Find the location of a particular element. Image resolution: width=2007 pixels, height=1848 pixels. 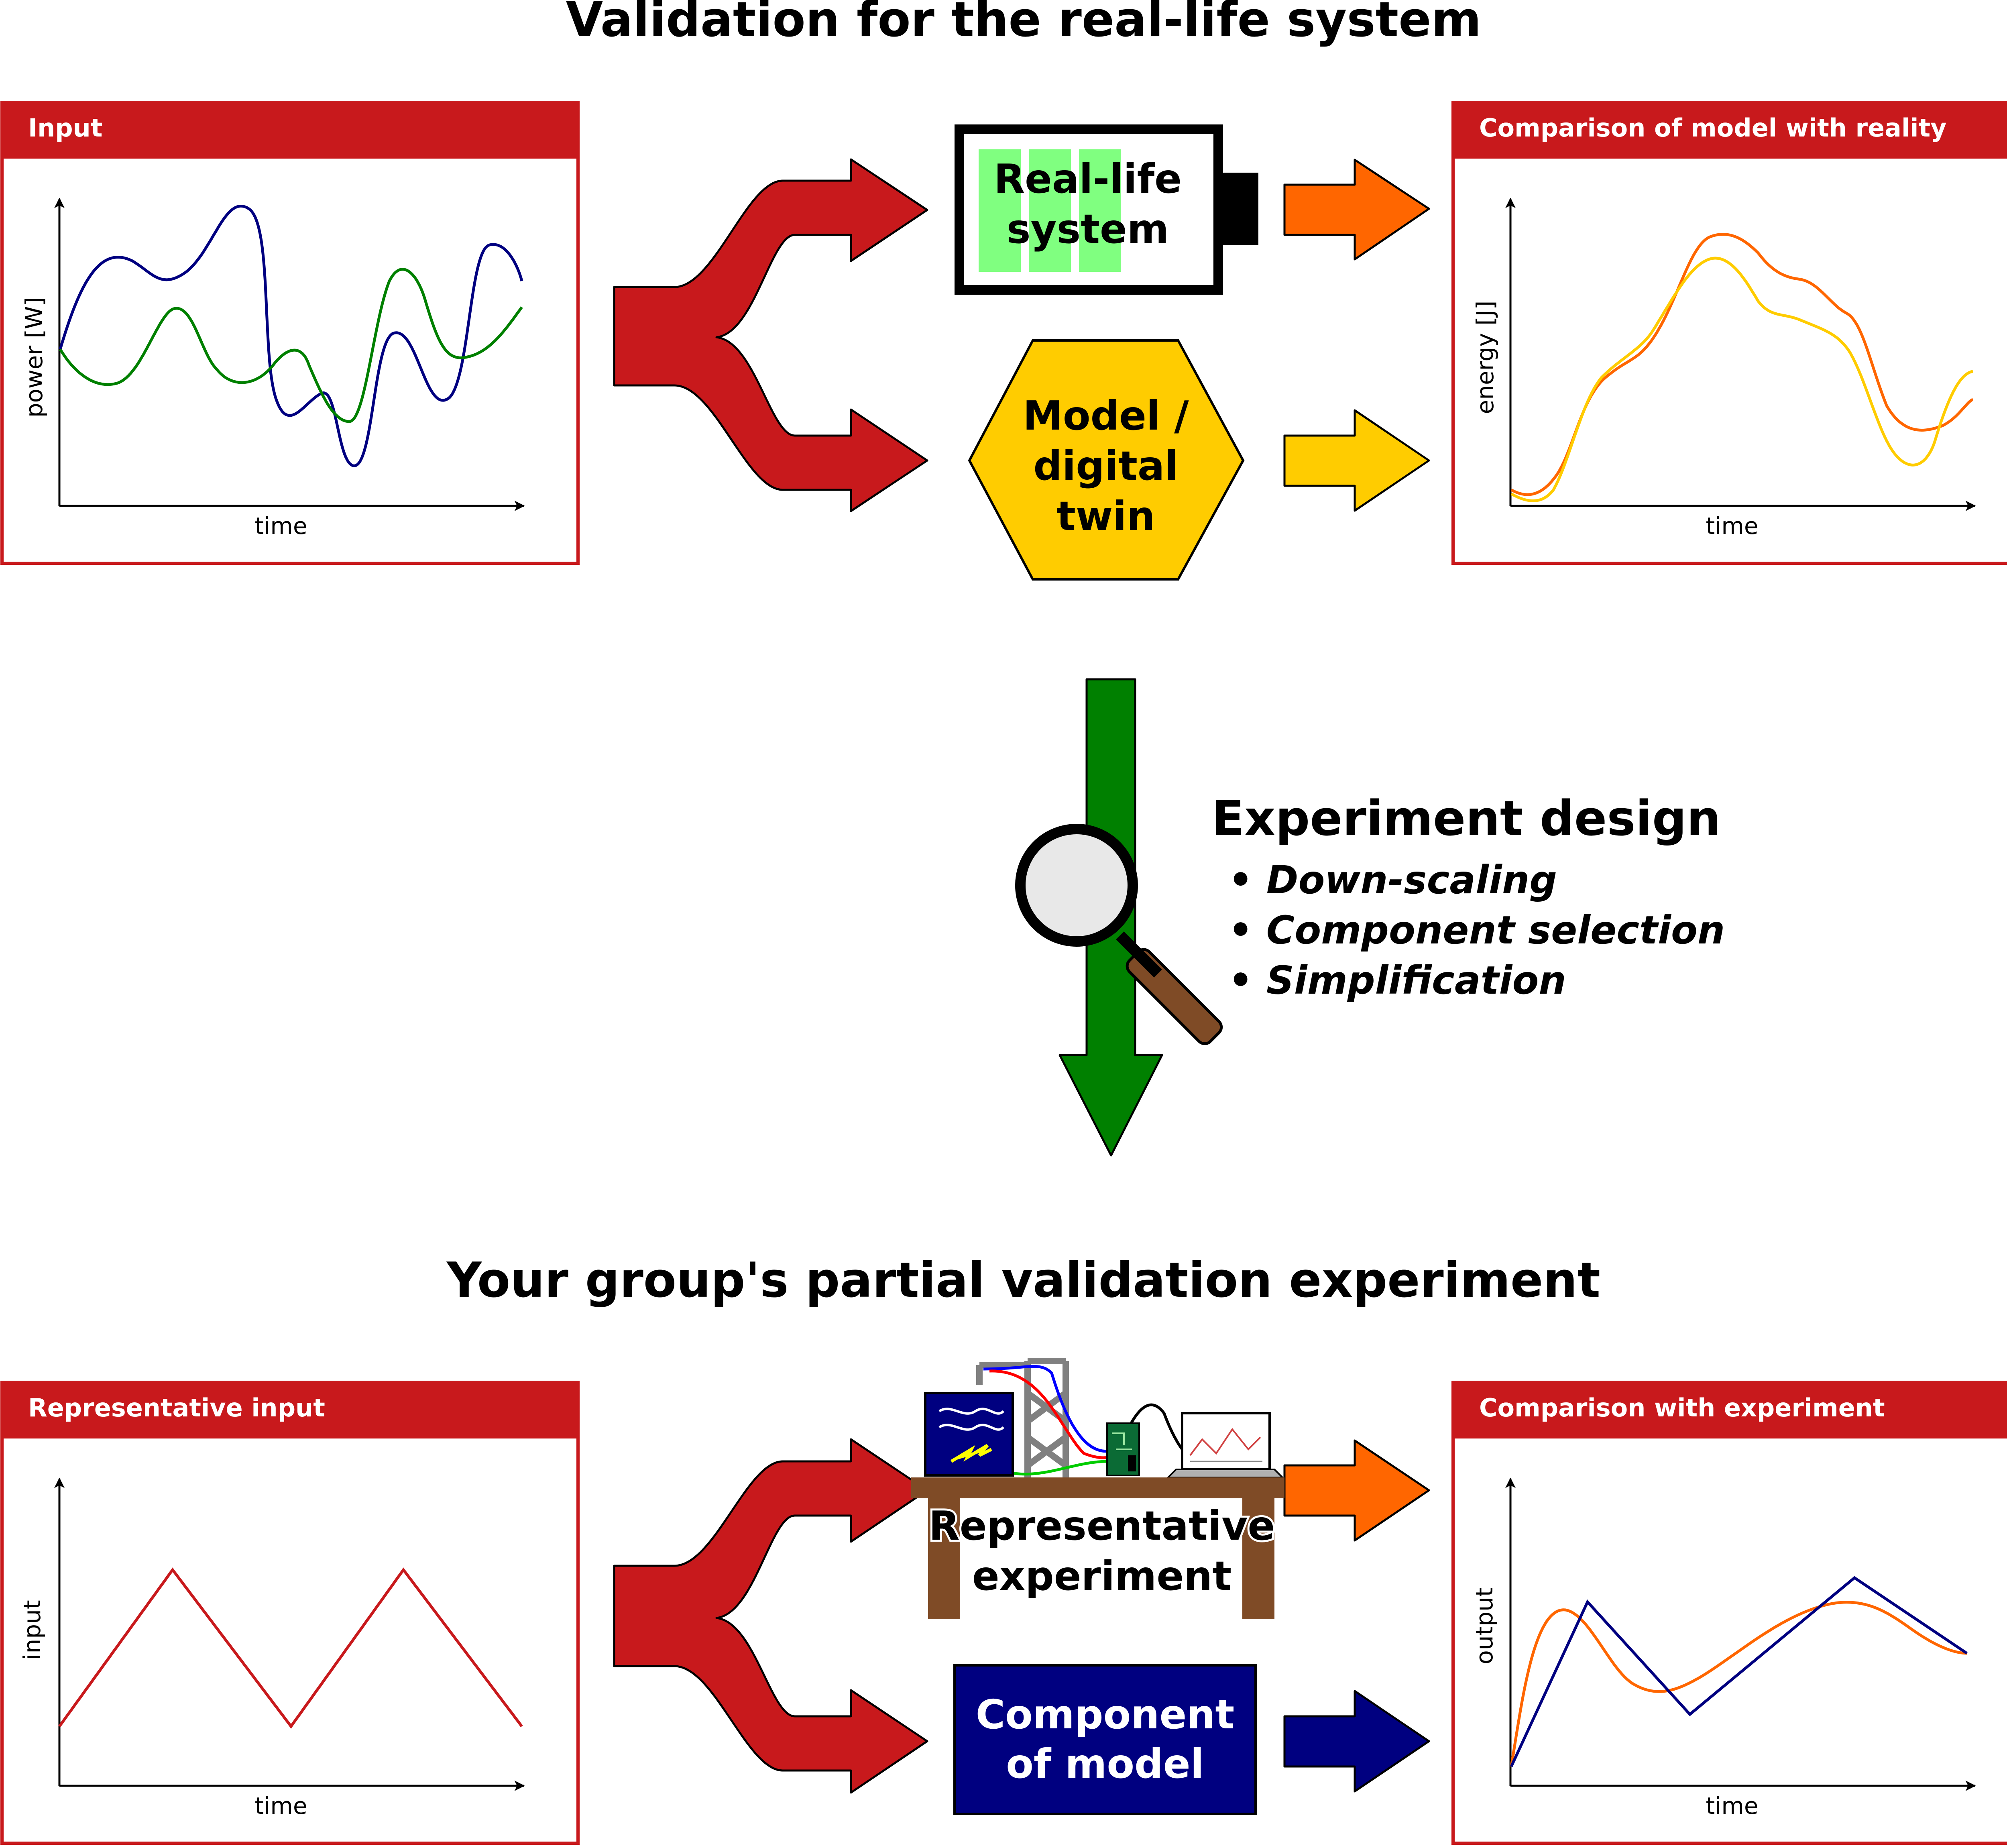

circuit-board-icon is located at coordinates (1123, 1449).